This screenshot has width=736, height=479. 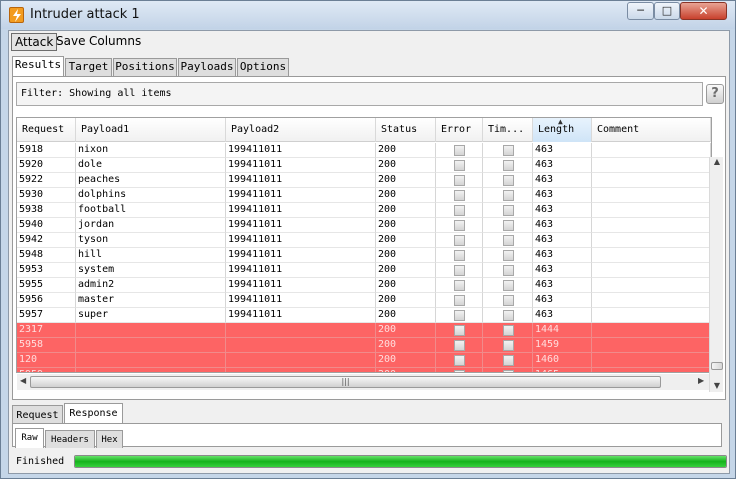 What do you see at coordinates (115, 42) in the screenshot?
I see `menu-columns: Columns` at bounding box center [115, 42].